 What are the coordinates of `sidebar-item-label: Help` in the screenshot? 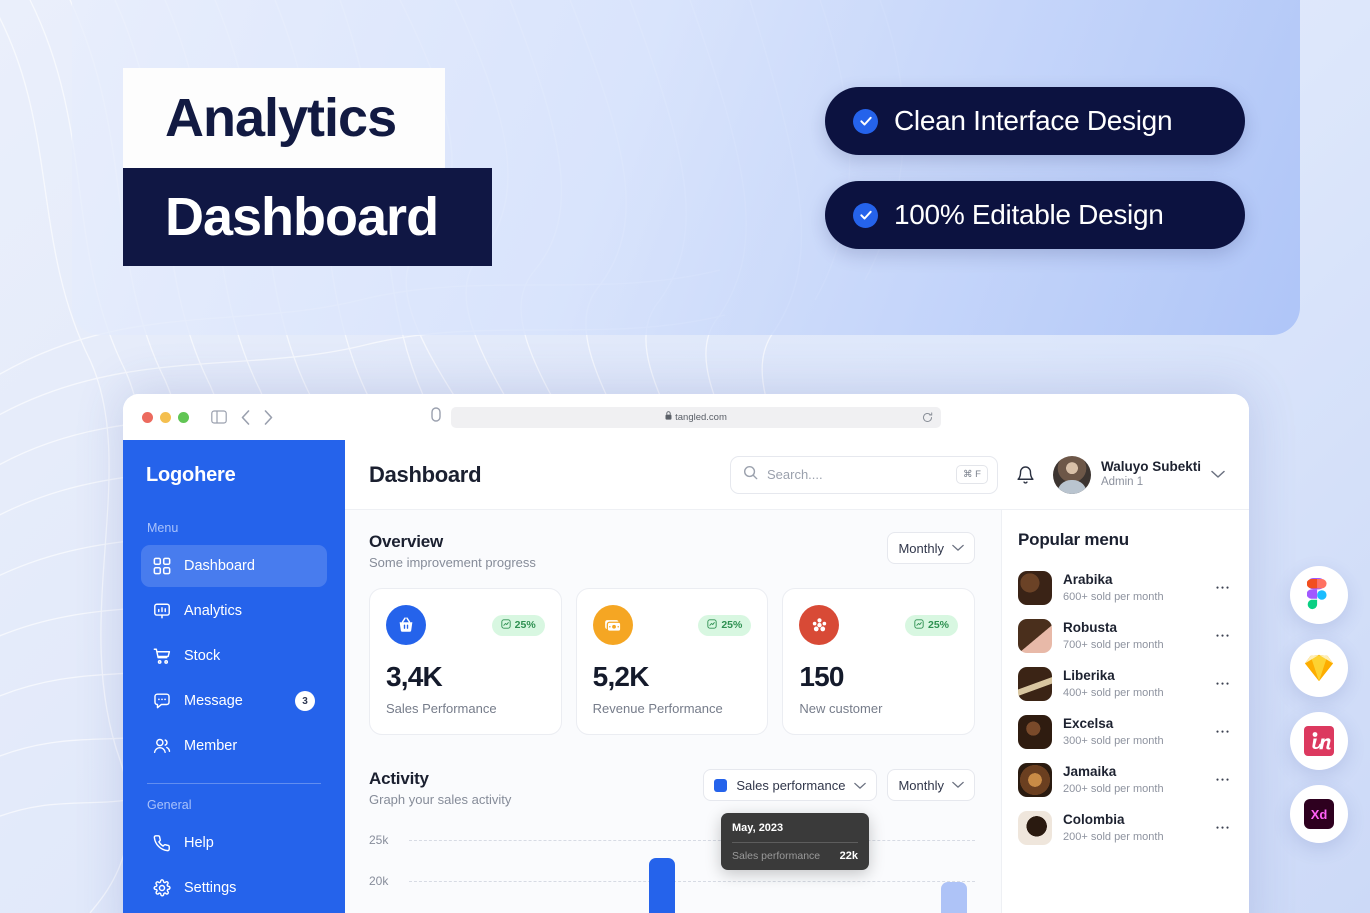 It's located at (199, 843).